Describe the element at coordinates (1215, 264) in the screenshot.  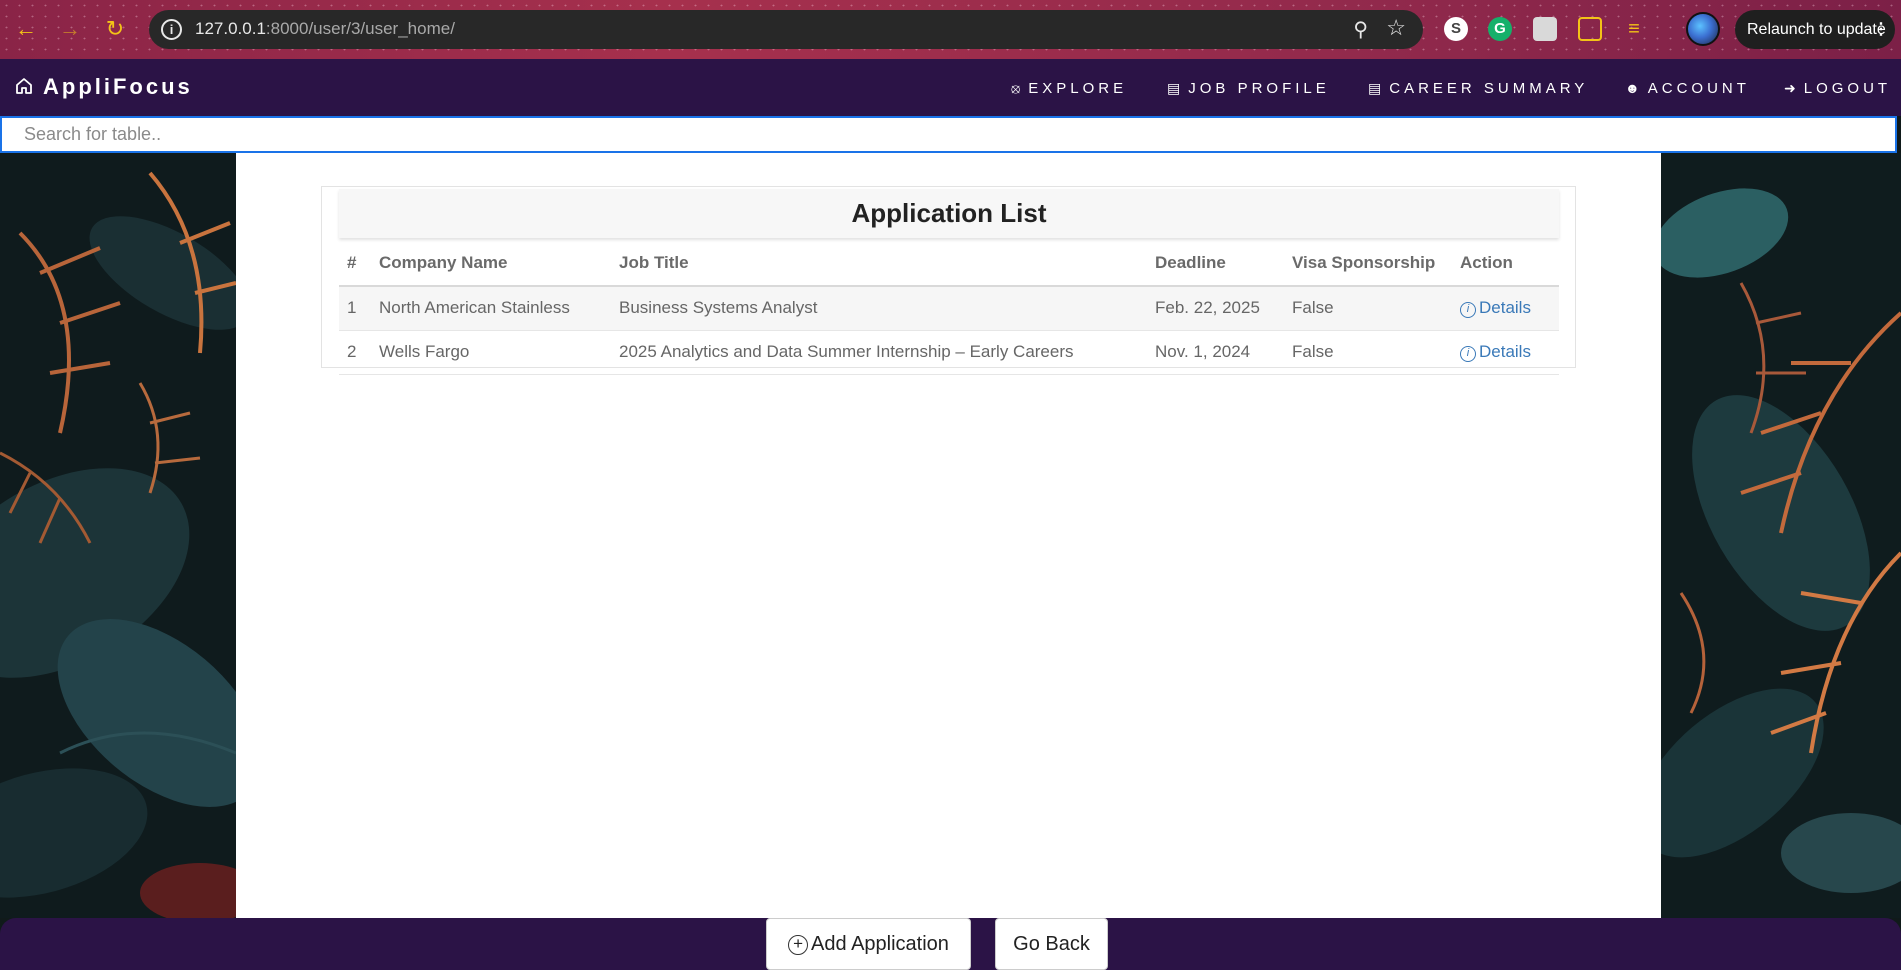
I see `header-deadline: Deadline` at that location.